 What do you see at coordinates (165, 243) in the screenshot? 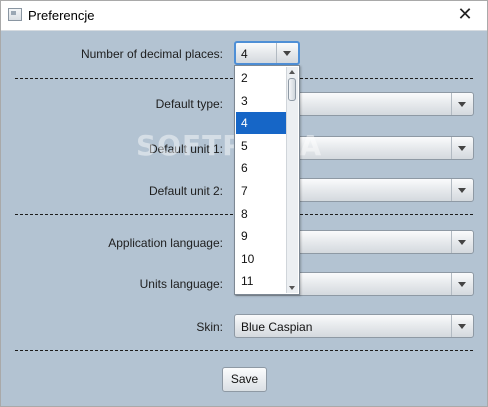
I see `app-language-label: Application language:` at bounding box center [165, 243].